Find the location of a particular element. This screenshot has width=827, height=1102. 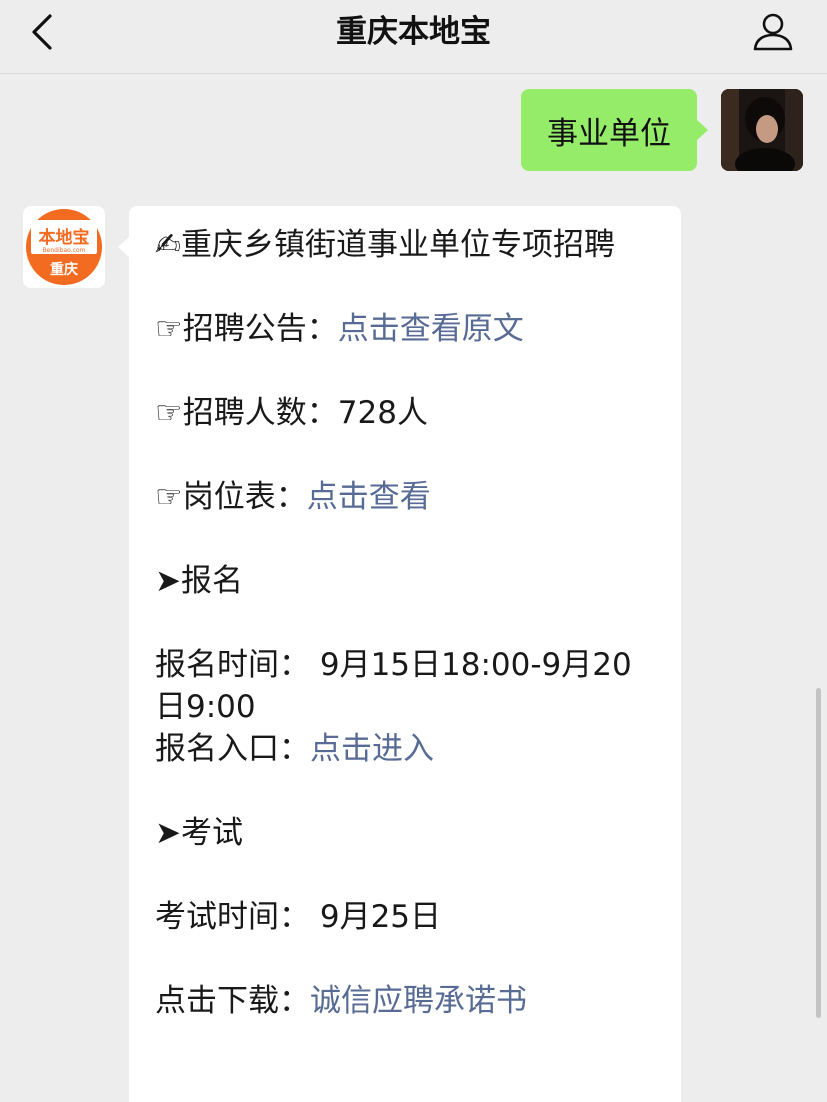

signup-section-heading: ➤报名 is located at coordinates (199, 581).